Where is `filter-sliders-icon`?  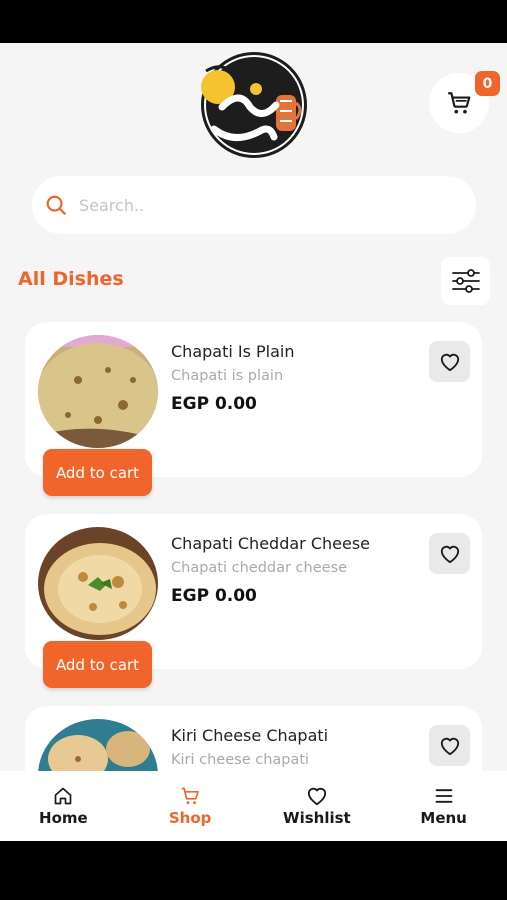
filter-sliders-icon is located at coordinates (465, 281).